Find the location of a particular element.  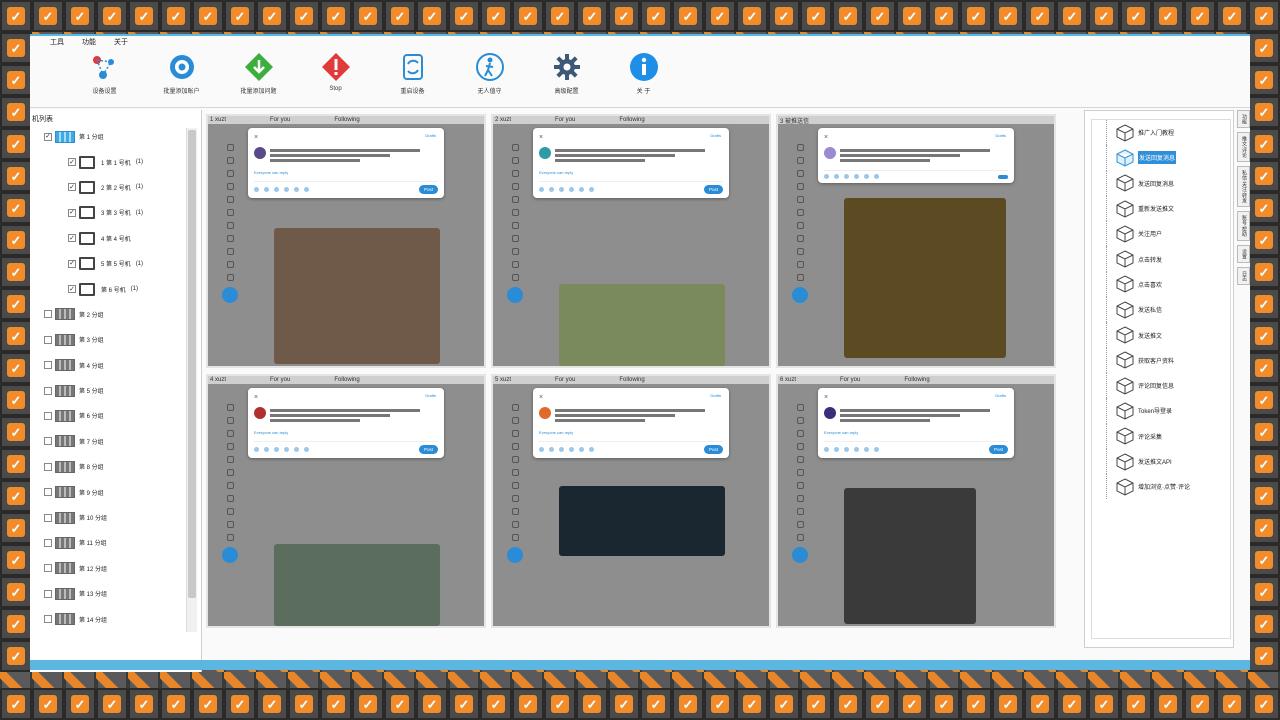

function-item: Token导登录 is located at coordinates (1161, 411).